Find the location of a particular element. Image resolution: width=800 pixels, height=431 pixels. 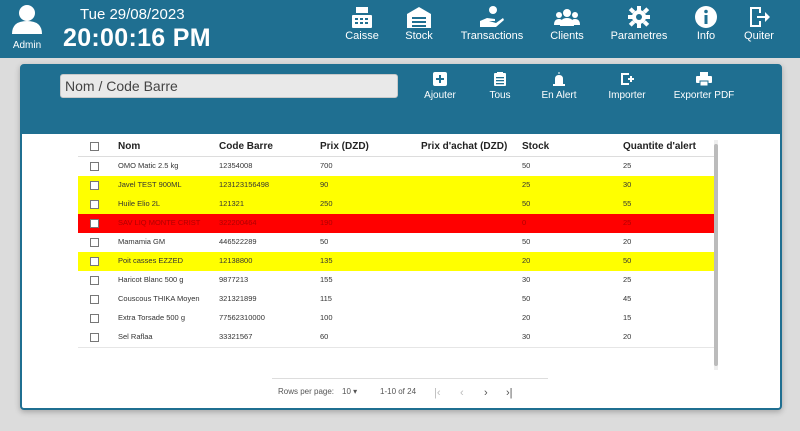

nav-label: Info is located at coordinates (706, 36).